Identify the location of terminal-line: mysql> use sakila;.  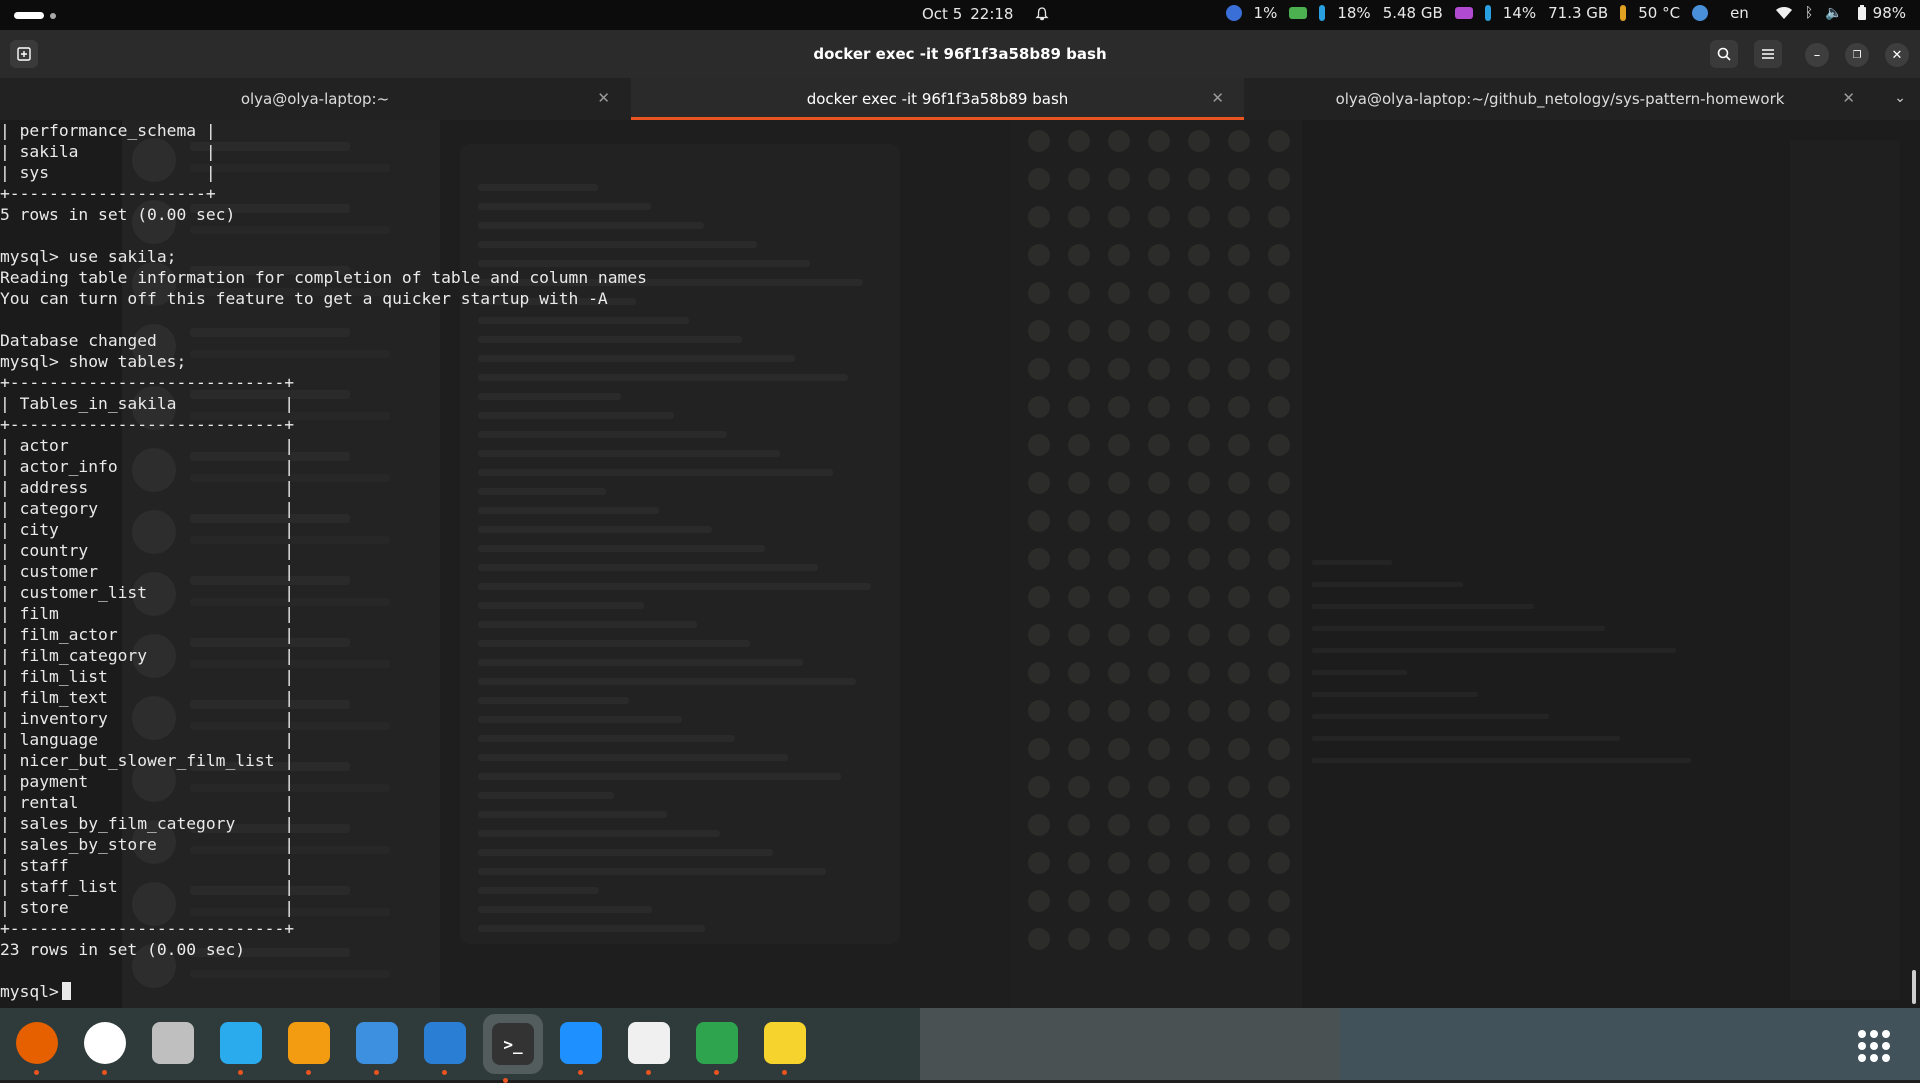
(88, 256).